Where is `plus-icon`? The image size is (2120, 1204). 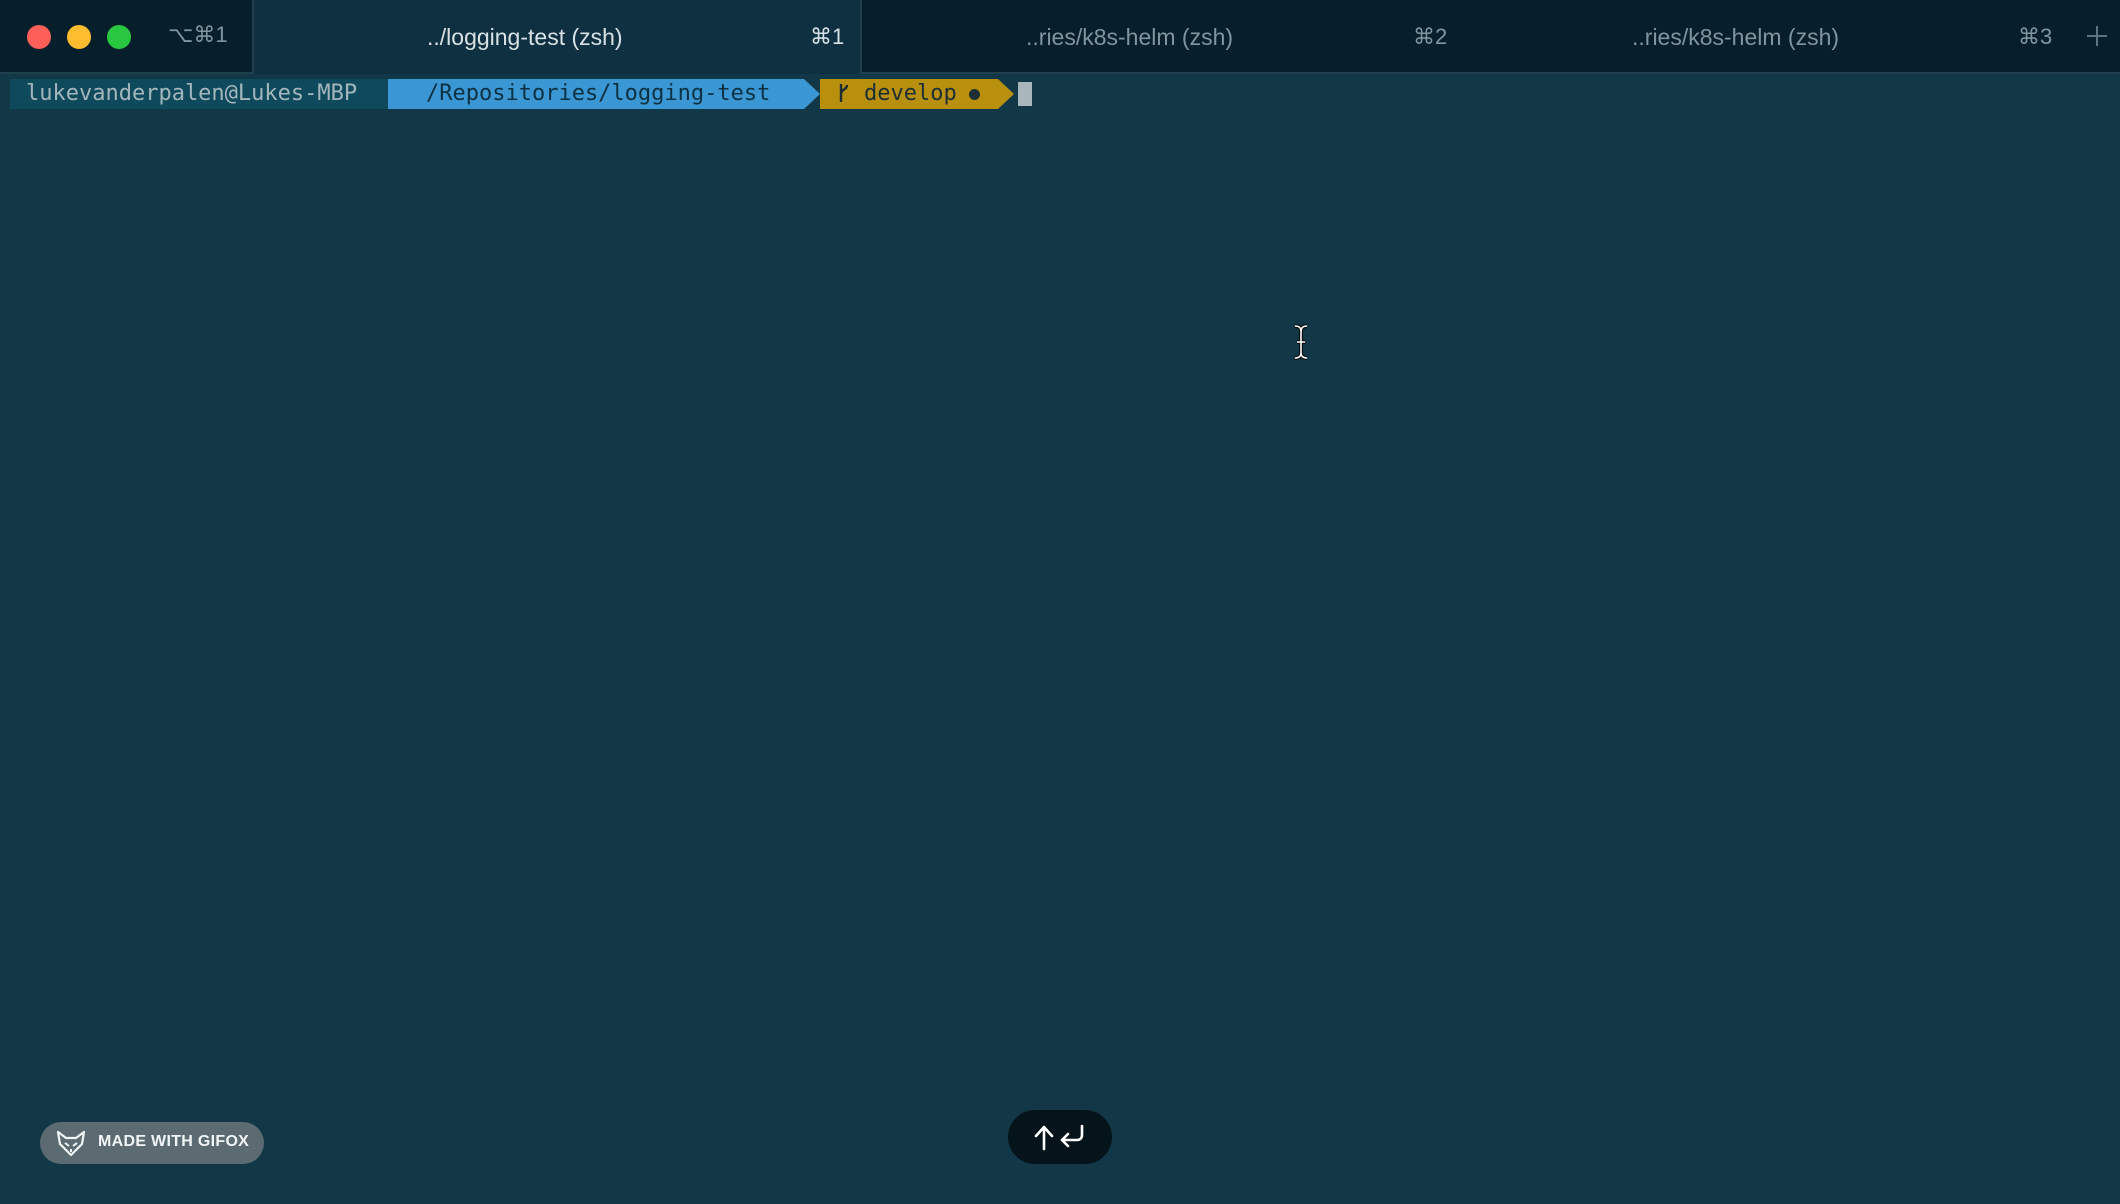 plus-icon is located at coordinates (2097, 36).